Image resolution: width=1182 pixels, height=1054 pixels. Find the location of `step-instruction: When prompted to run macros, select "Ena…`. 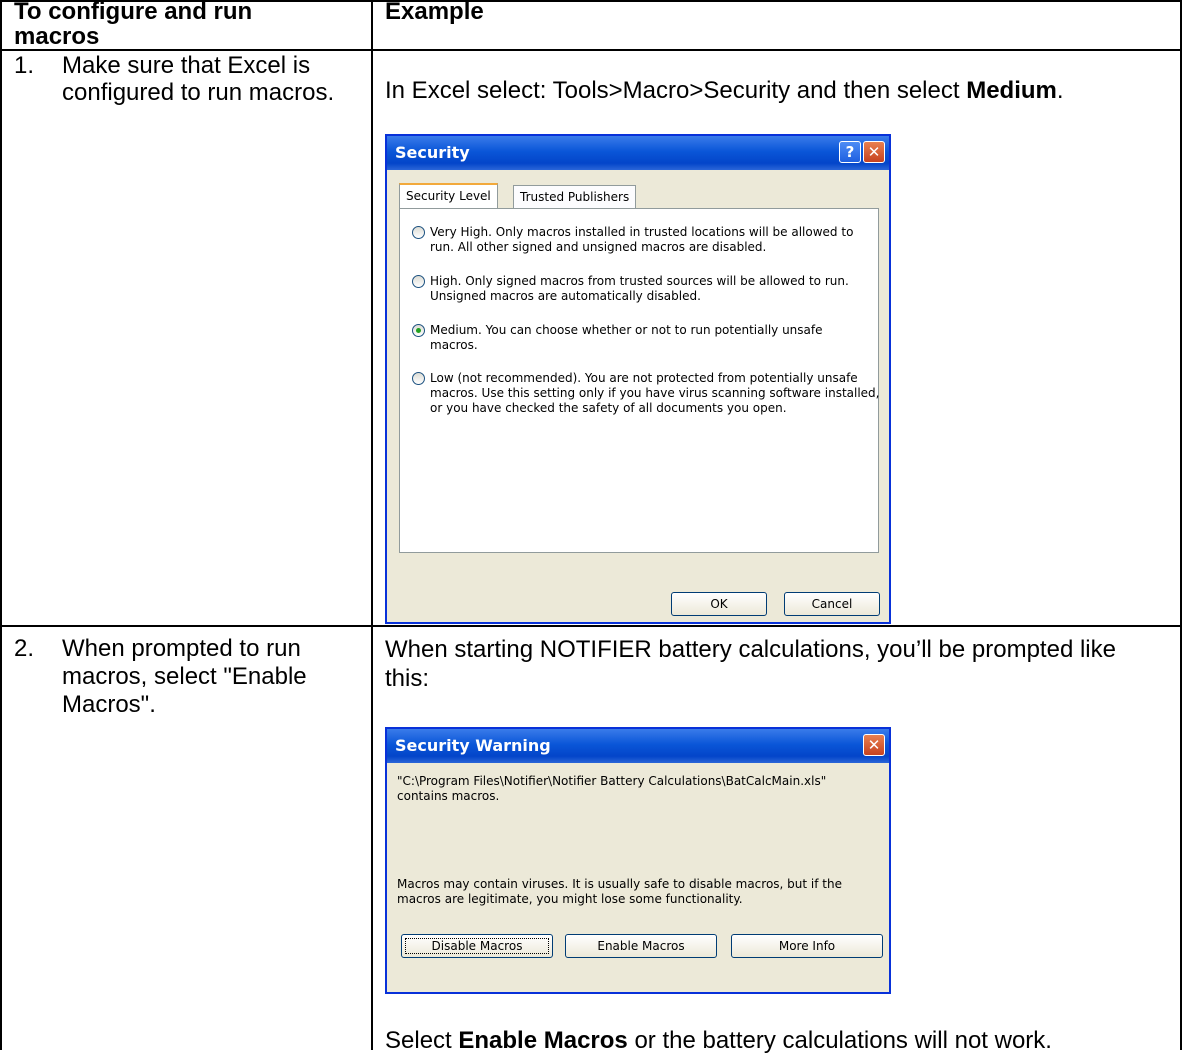

step-instruction: When prompted to run macros, select "Ena… is located at coordinates (184, 676).